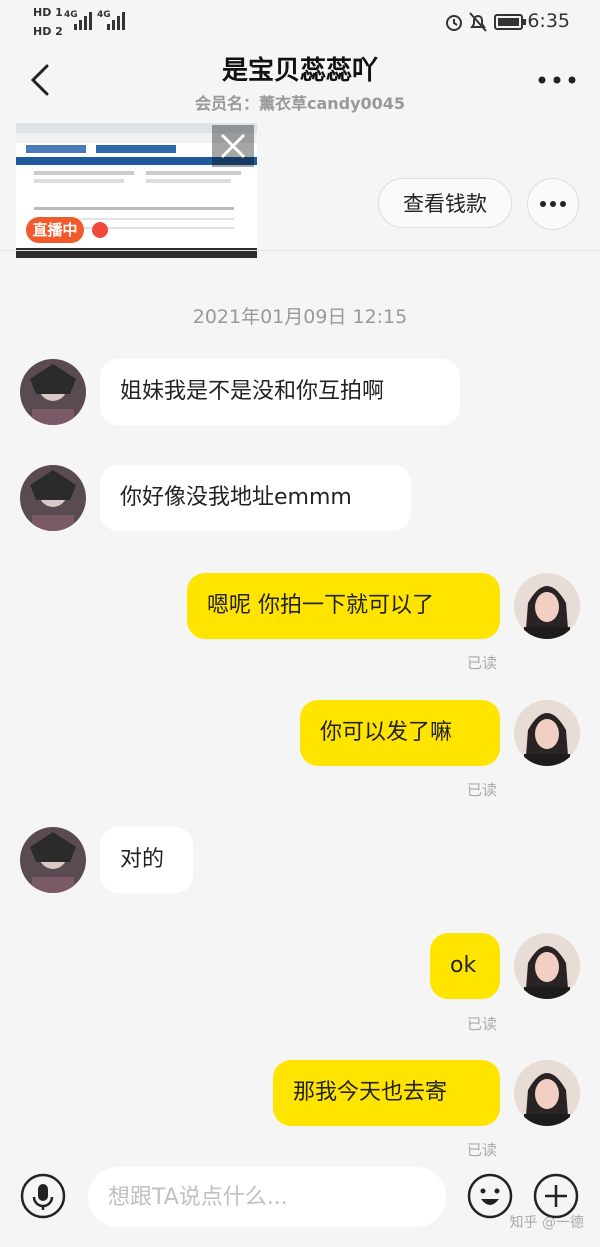 Image resolution: width=600 pixels, height=1247 pixels. Describe the element at coordinates (300, 250) in the screenshot. I see `divider` at that location.